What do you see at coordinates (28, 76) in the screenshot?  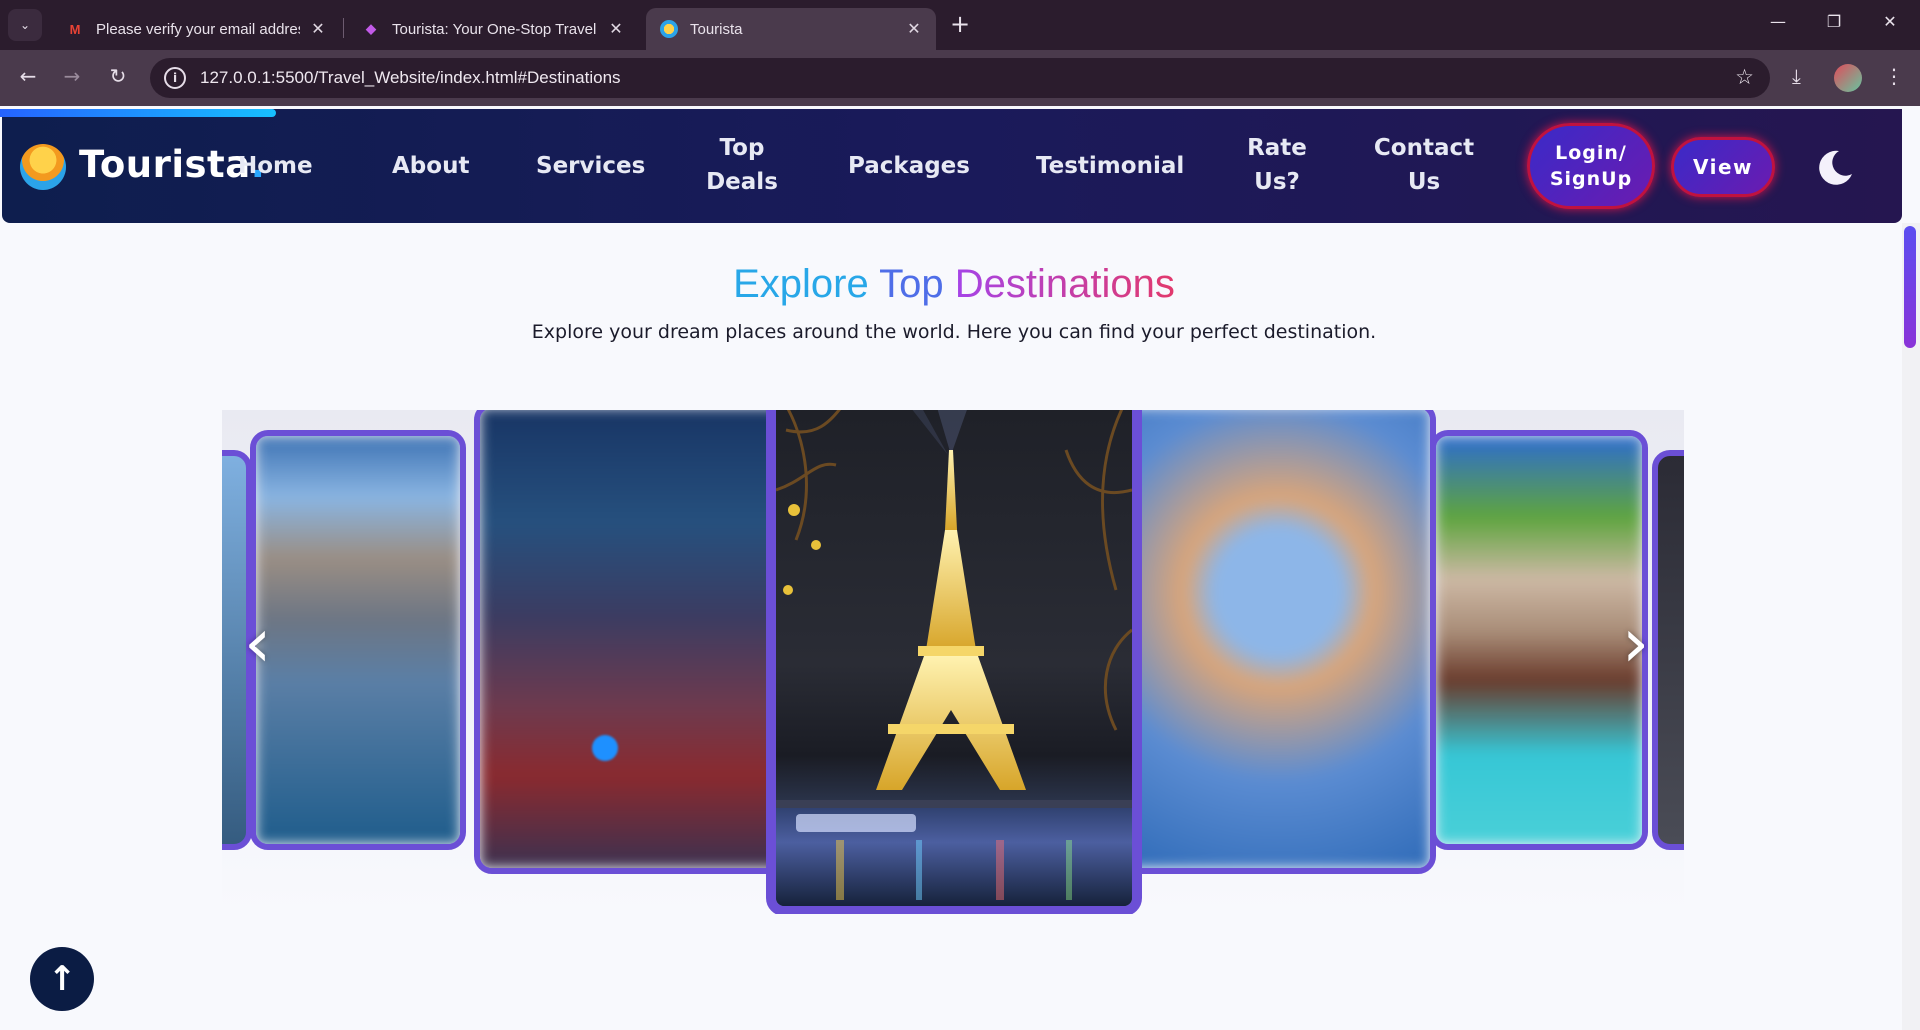 I see `back-icon: ←` at bounding box center [28, 76].